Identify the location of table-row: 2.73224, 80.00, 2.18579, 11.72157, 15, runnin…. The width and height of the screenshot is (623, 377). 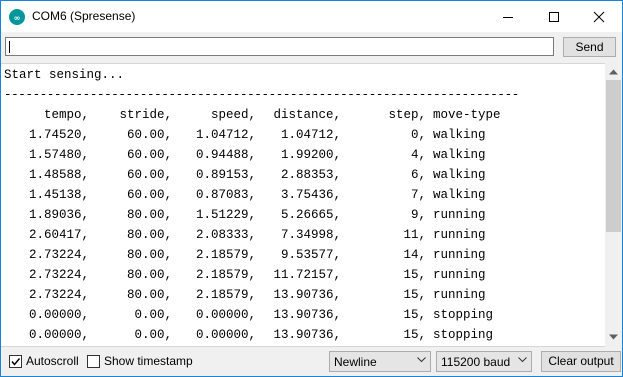
(257, 275).